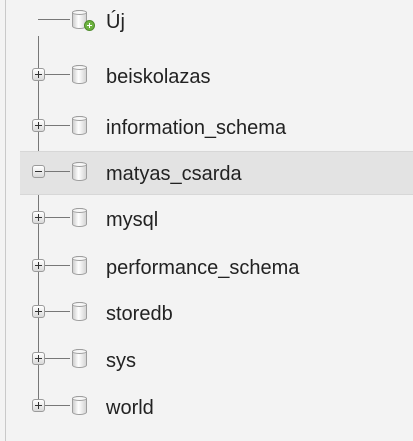 This screenshot has height=441, width=413. Describe the element at coordinates (196, 128) in the screenshot. I see `database-label: information_schema` at that location.